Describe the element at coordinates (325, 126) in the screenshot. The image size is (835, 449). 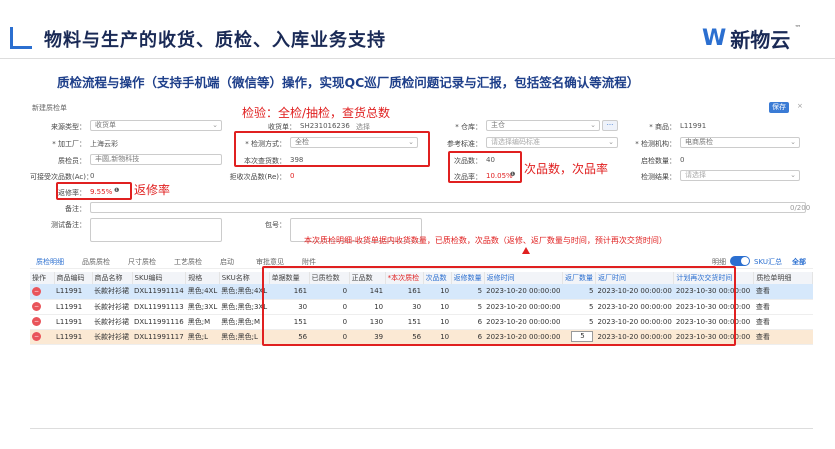
I see `receipt-no-value: SH231016236` at that location.